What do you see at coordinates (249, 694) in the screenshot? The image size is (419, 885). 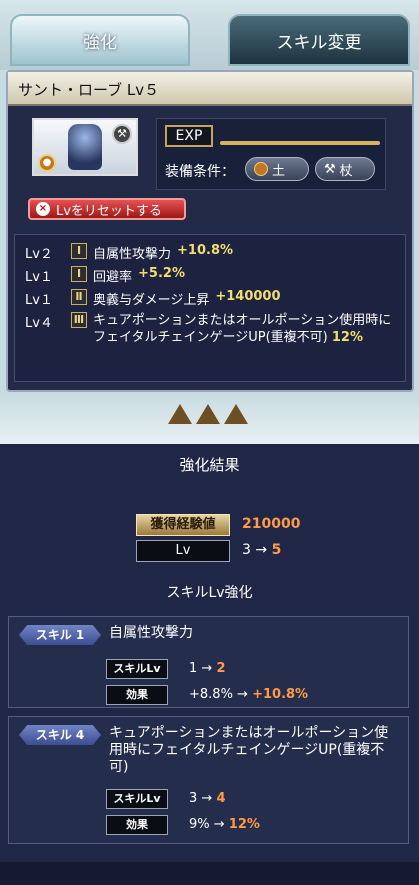 I see `effect-change: +8.8% → +10.8%` at bounding box center [249, 694].